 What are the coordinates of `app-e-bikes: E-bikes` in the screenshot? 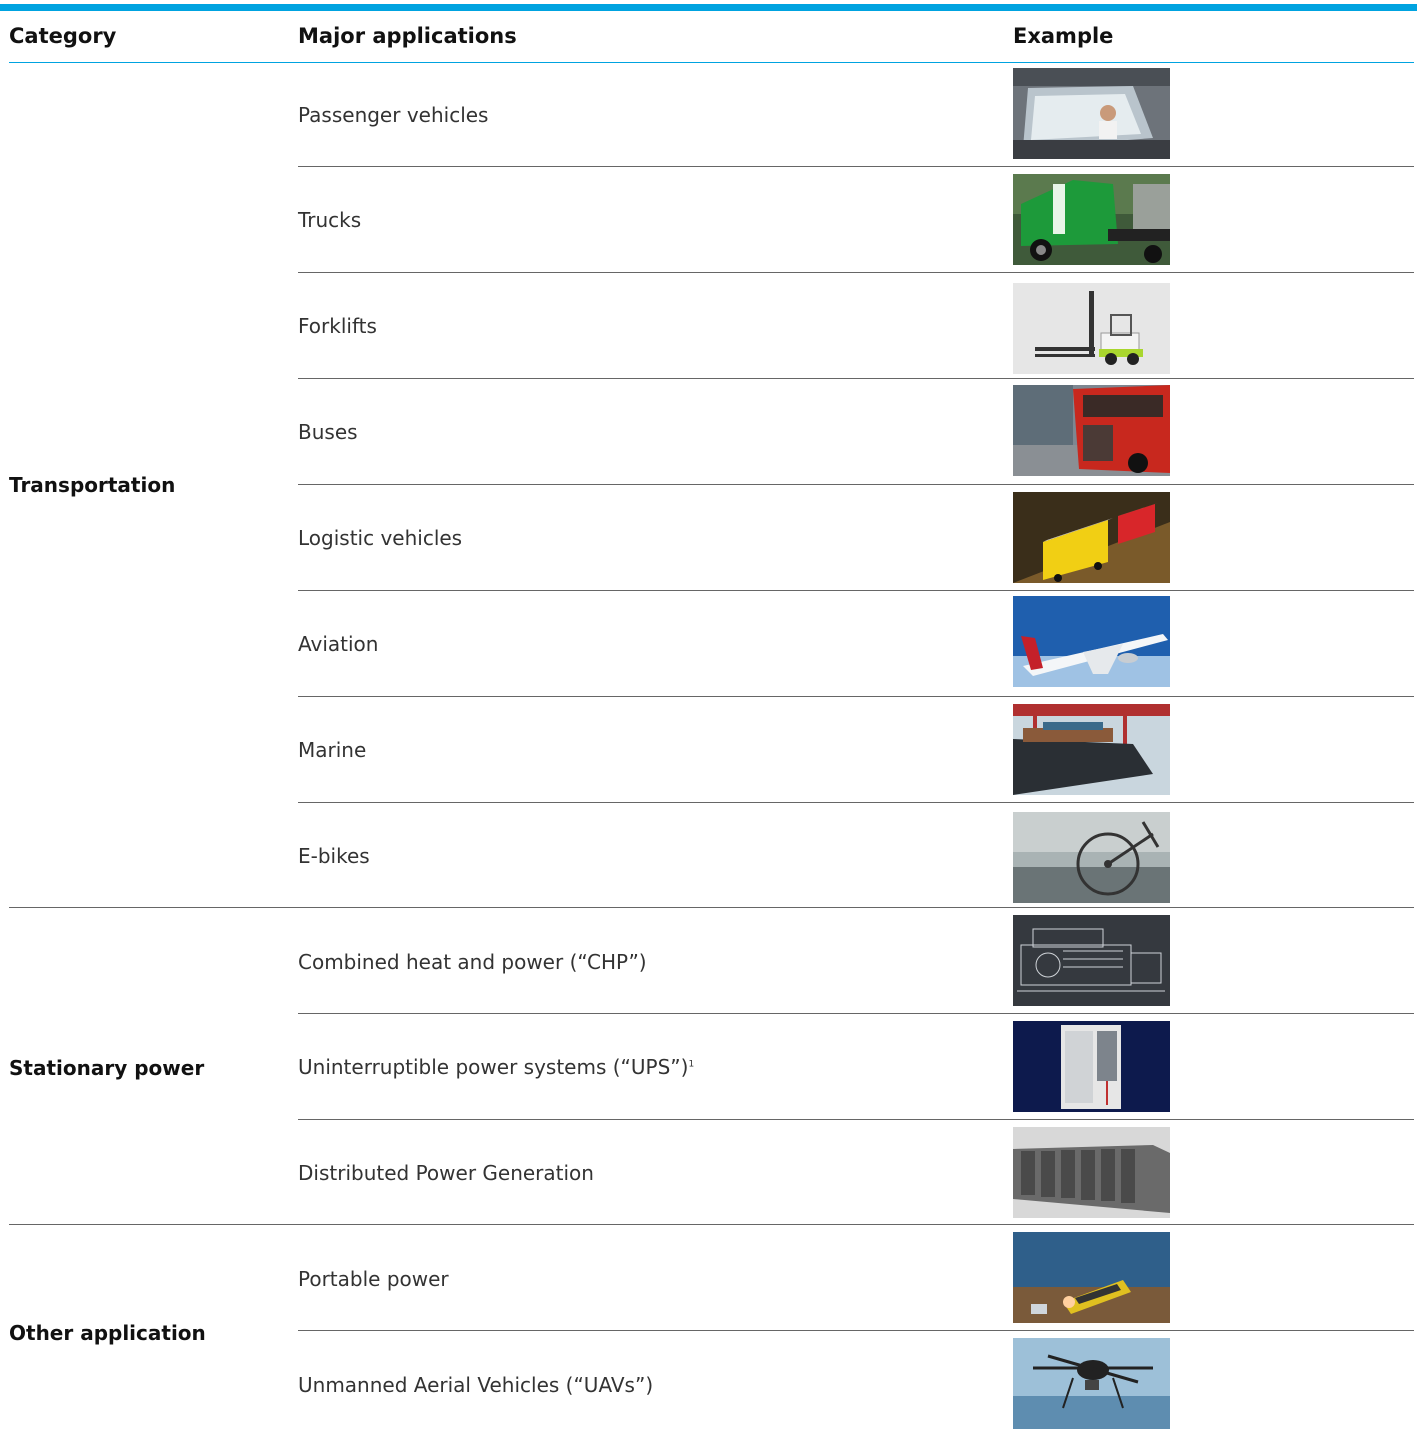 It's located at (334, 856).